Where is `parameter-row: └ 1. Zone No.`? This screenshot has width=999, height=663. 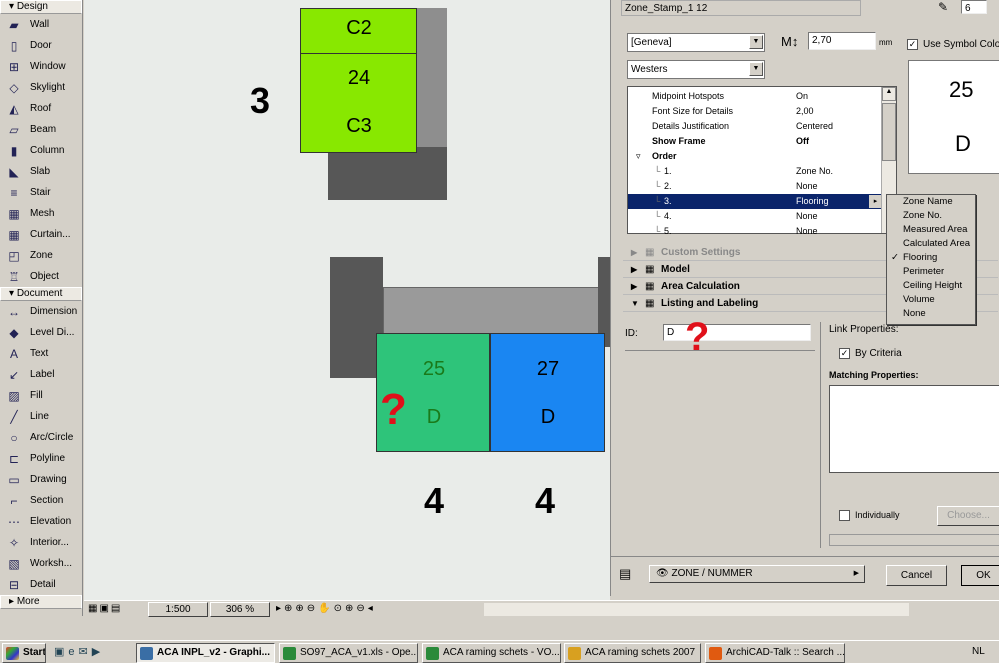
parameter-row: └ 1. Zone No. is located at coordinates (755, 171).